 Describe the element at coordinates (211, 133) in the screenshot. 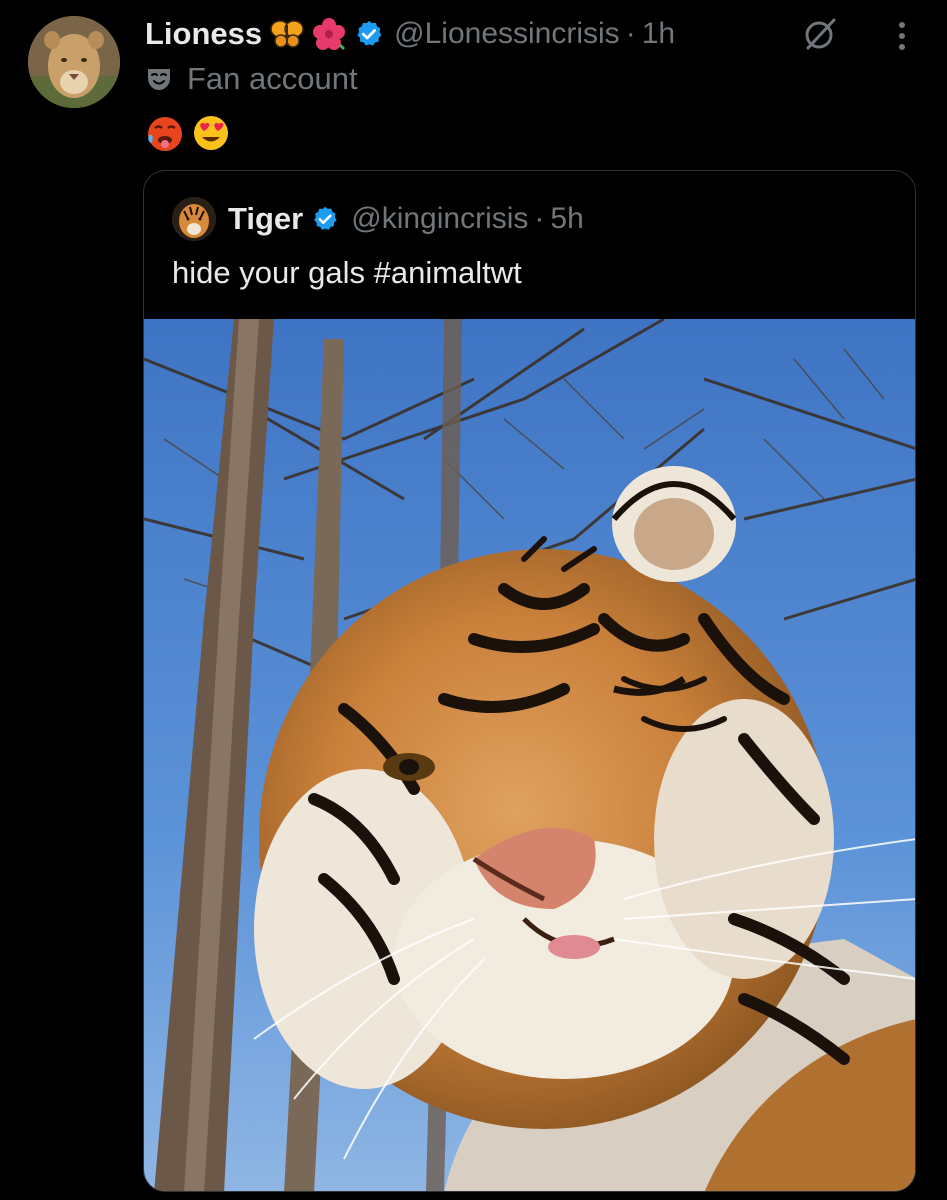

I see `heart-eyes-emoji` at that location.